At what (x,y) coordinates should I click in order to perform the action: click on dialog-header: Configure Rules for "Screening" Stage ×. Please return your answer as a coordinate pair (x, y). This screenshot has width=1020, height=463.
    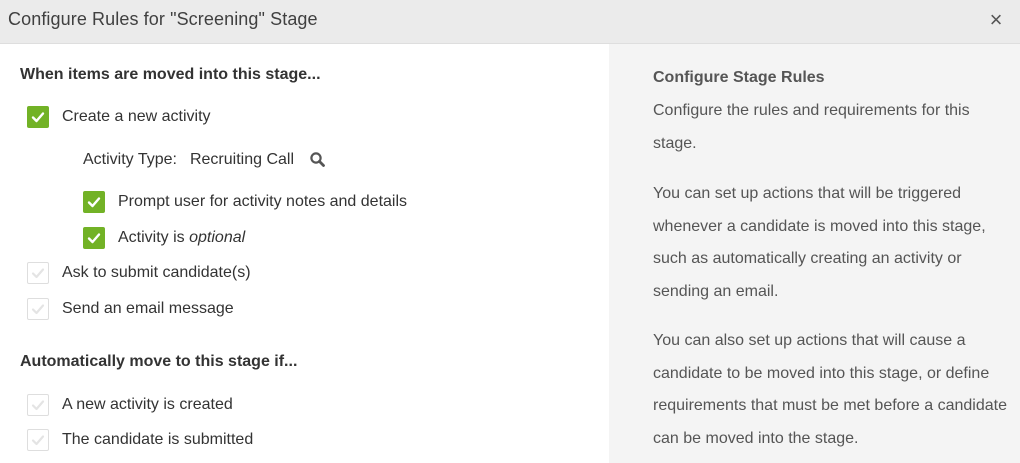
    Looking at the image, I should click on (510, 22).